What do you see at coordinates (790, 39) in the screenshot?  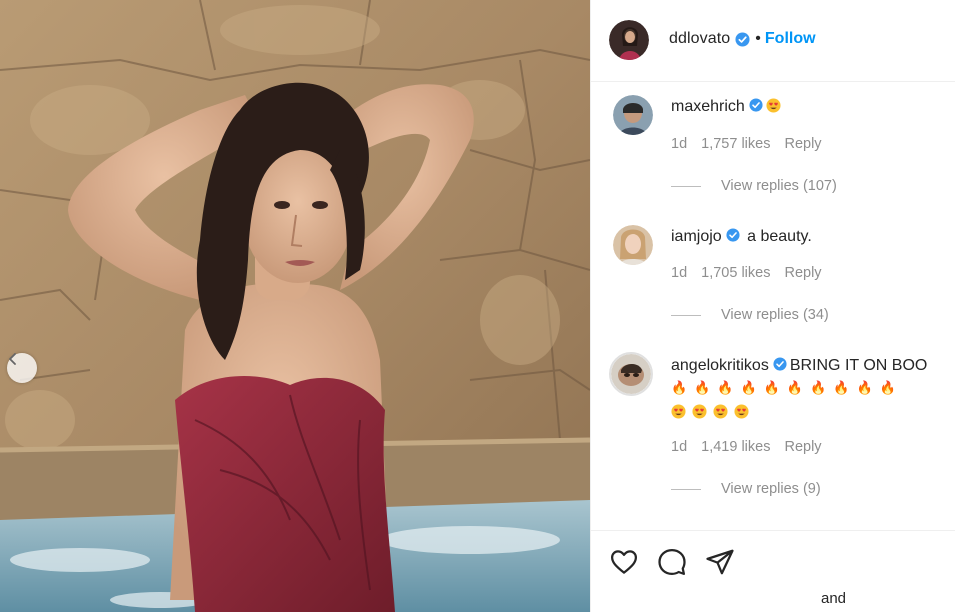 I see `follow-button: Follow` at bounding box center [790, 39].